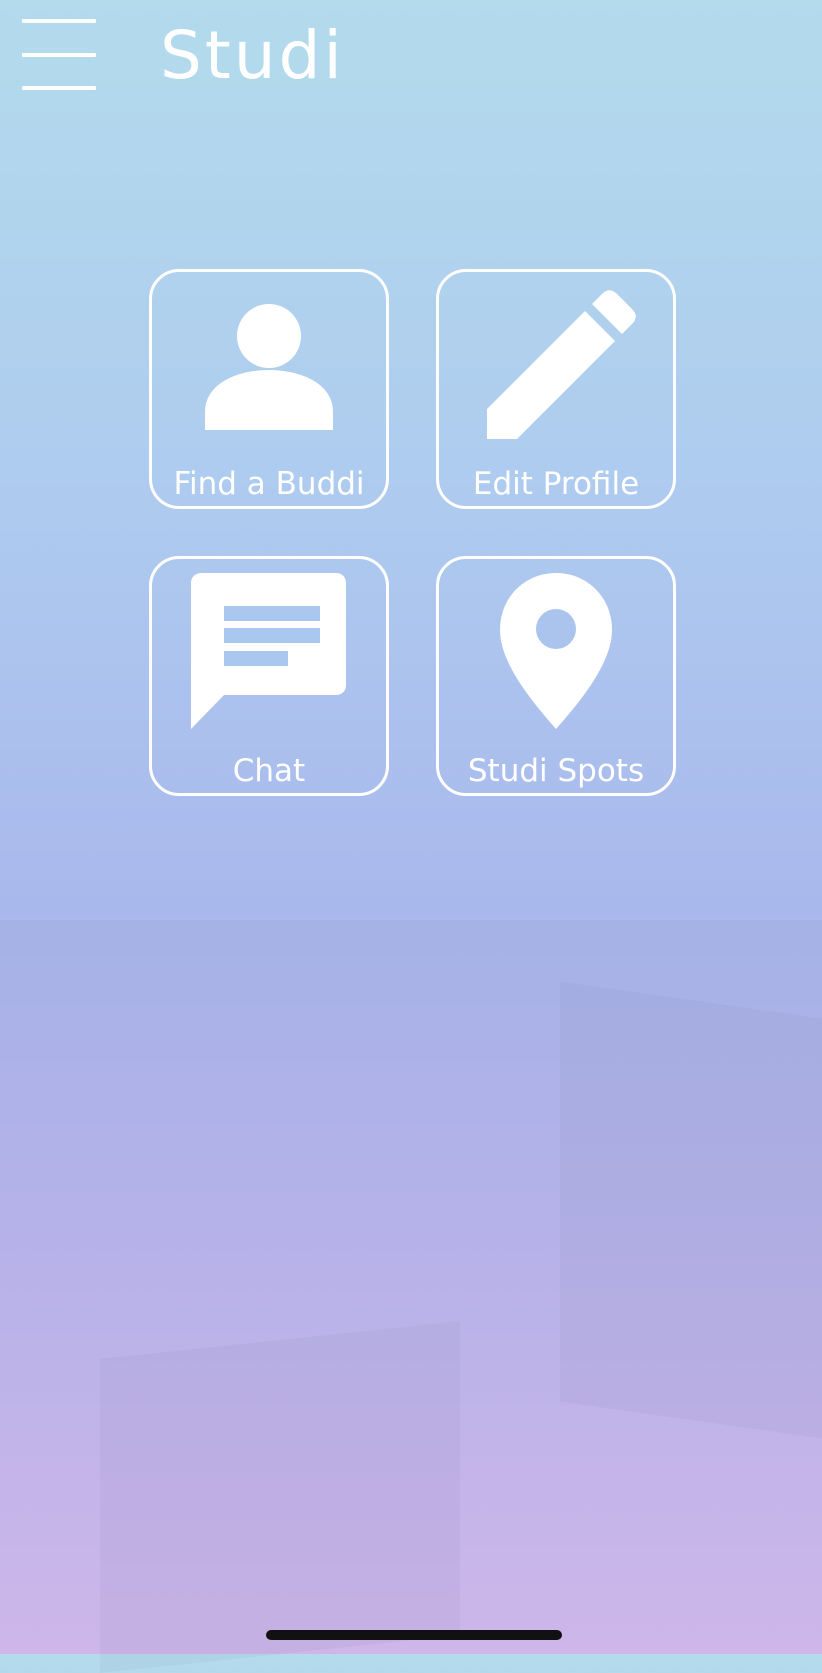 This screenshot has width=822, height=1673. What do you see at coordinates (556, 651) in the screenshot?
I see `location-pin-icon` at bounding box center [556, 651].